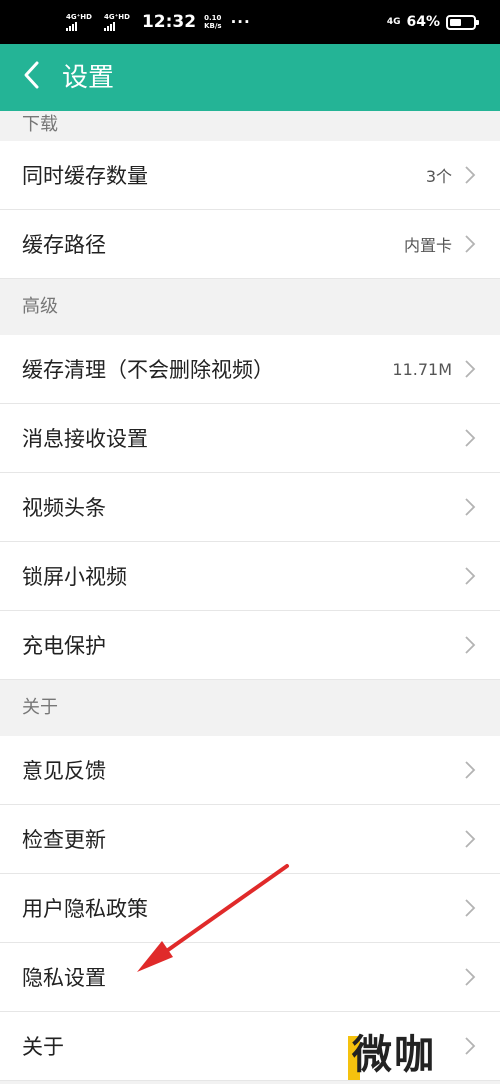 Image resolution: width=500 pixels, height=1084 pixels. What do you see at coordinates (148, 370) in the screenshot?
I see `settings-row-label: 缓存清理（不会删除视频）` at bounding box center [148, 370].